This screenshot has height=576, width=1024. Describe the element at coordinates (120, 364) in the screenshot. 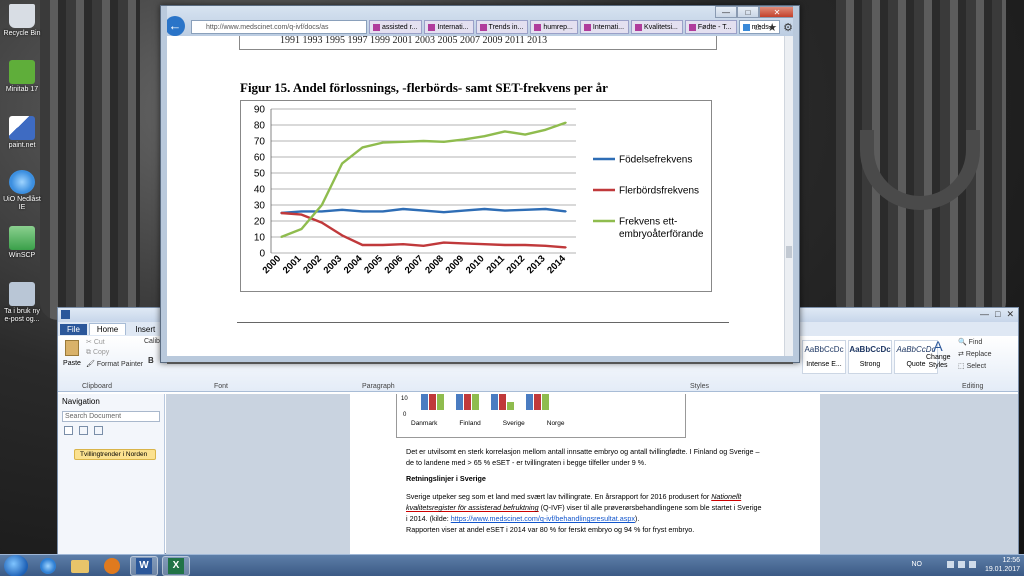

I see `format-painter-label: Format Painter` at that location.